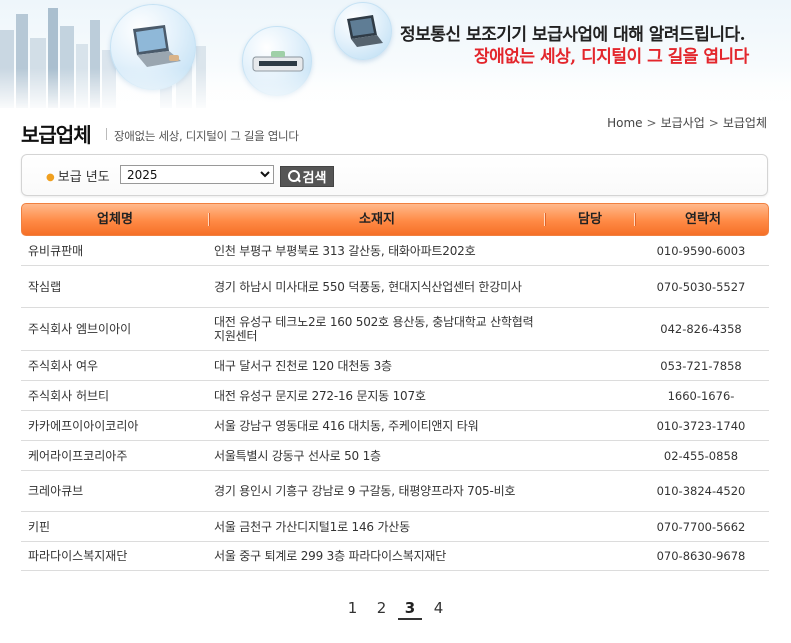 The width and height of the screenshot is (791, 643). I want to click on vendor-phone: 070-5030-5527, so click(701, 286).